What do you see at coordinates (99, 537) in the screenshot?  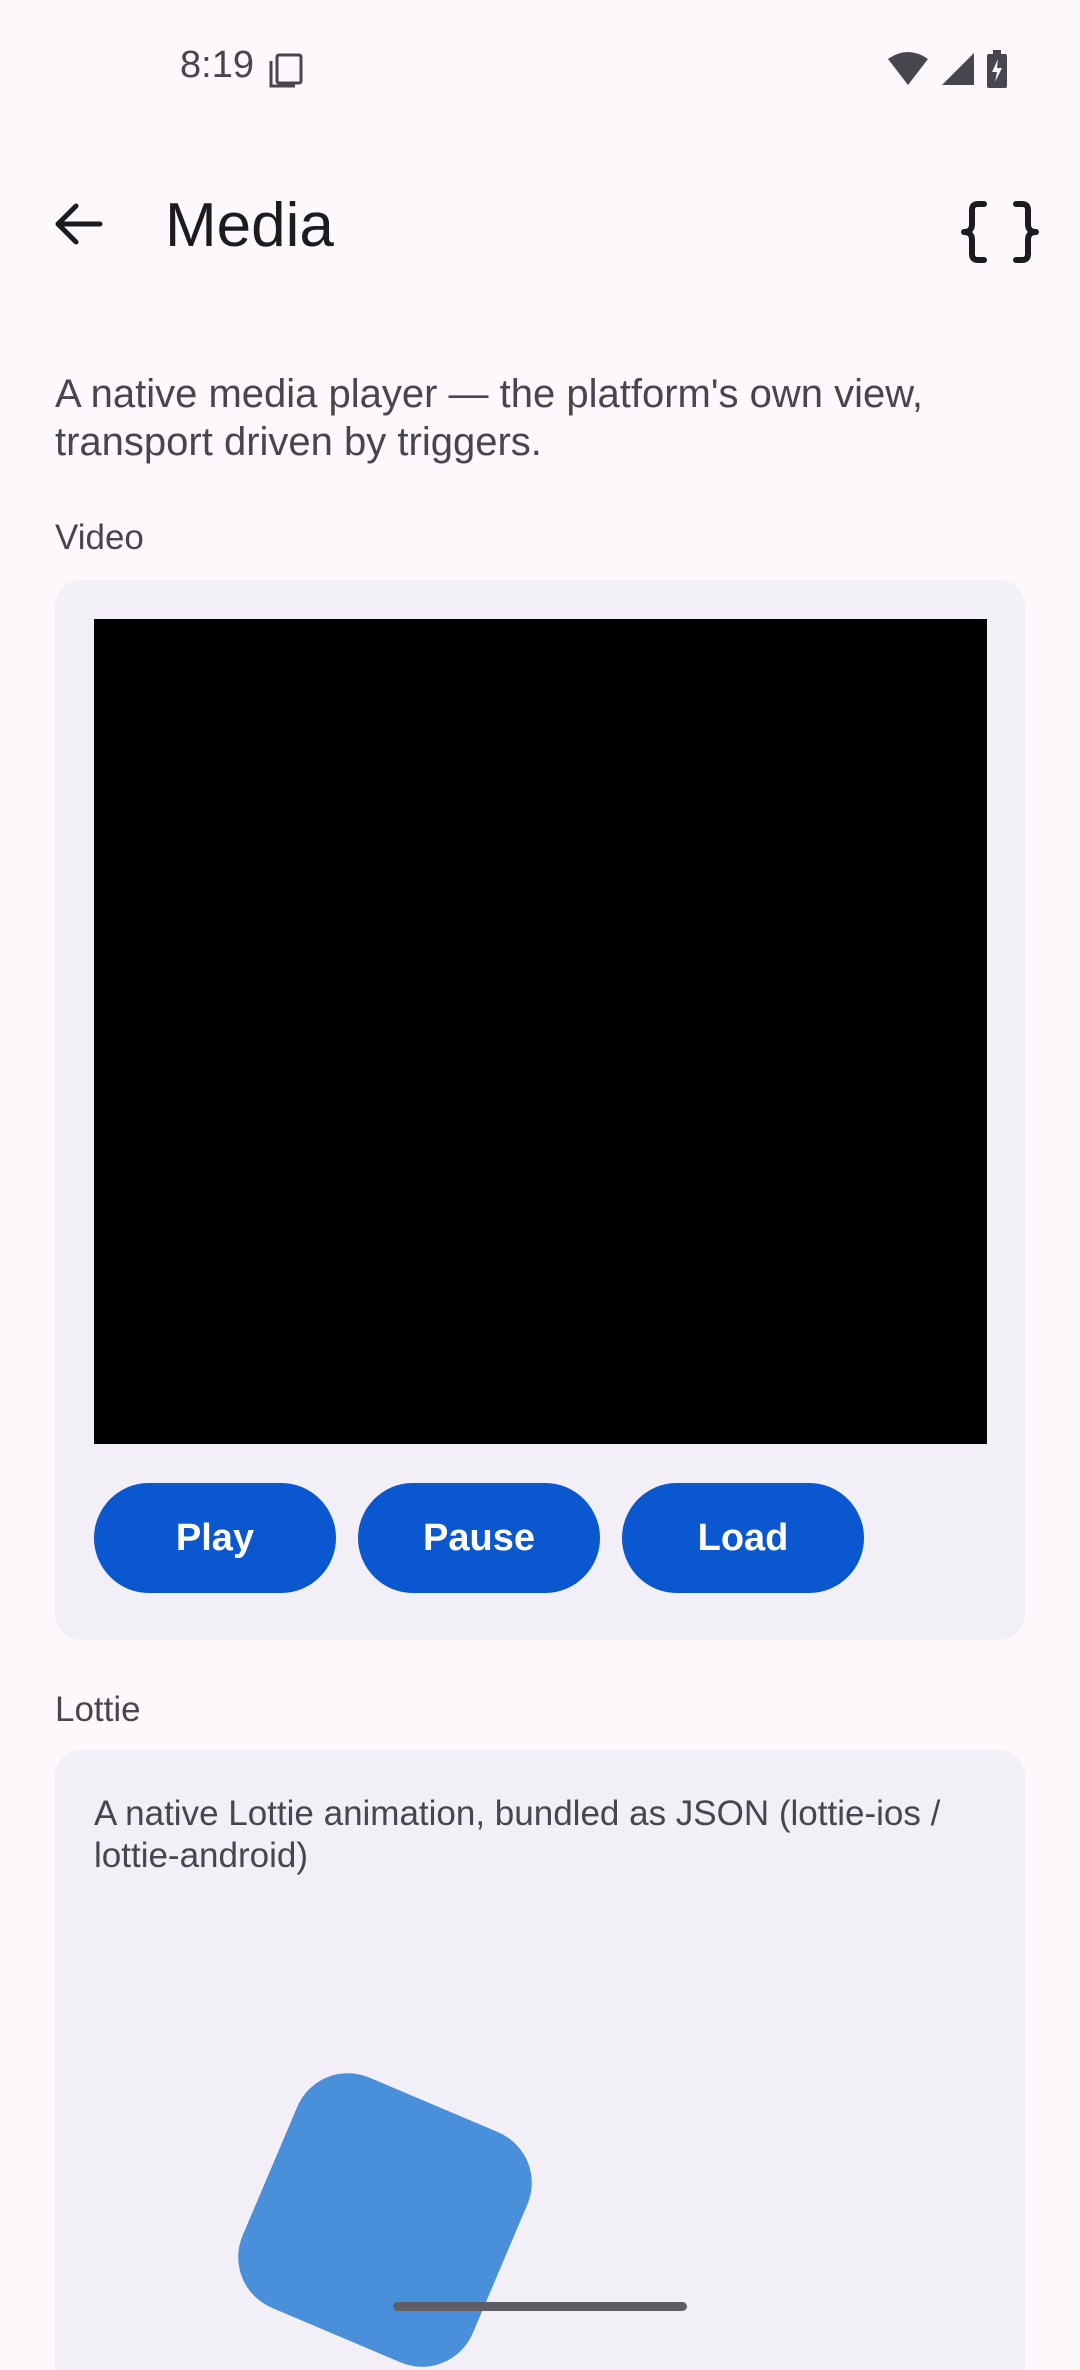 I see `video-section-label: Video` at bounding box center [99, 537].